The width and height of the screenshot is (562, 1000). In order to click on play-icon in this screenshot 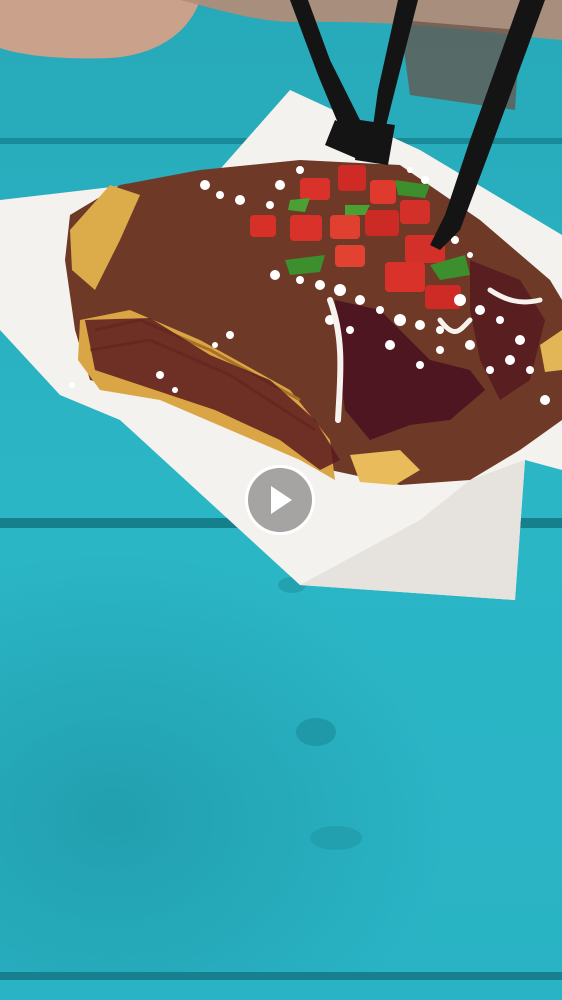, I will do `click(281, 500)`.